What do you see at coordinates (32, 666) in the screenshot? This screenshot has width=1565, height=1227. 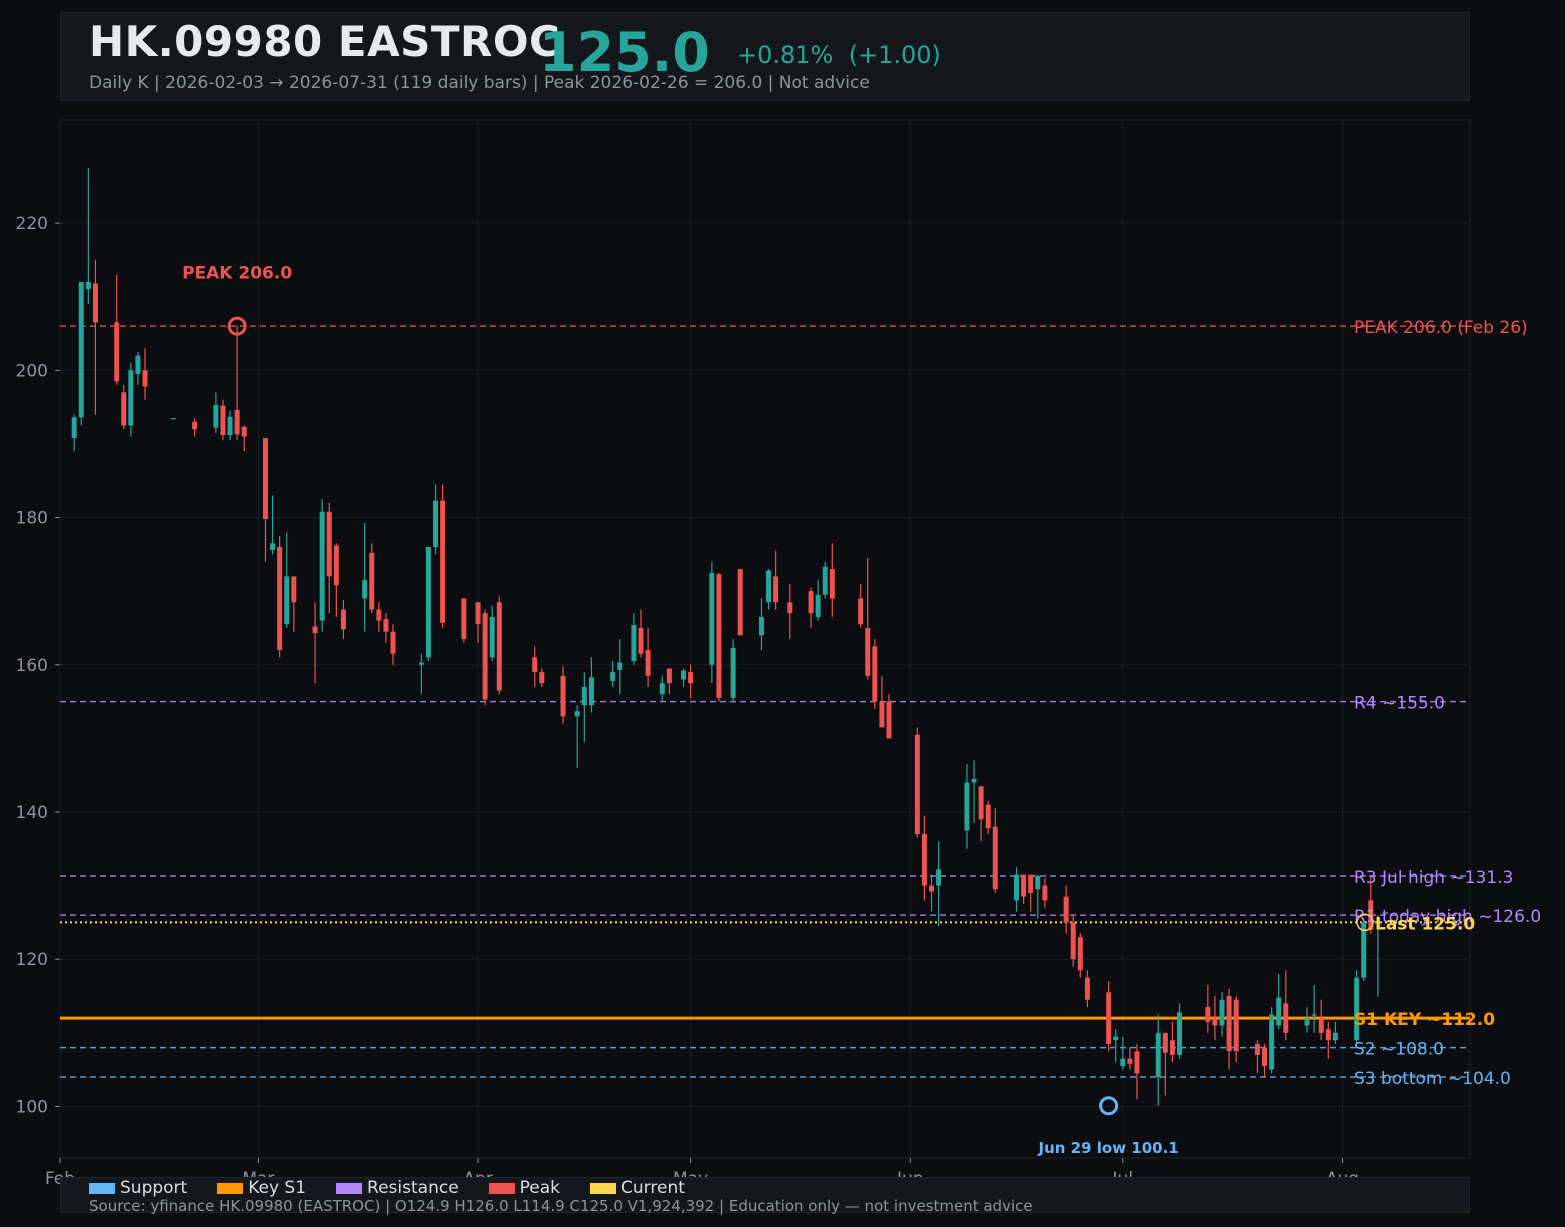 I see `y-tick-label: 160` at bounding box center [32, 666].